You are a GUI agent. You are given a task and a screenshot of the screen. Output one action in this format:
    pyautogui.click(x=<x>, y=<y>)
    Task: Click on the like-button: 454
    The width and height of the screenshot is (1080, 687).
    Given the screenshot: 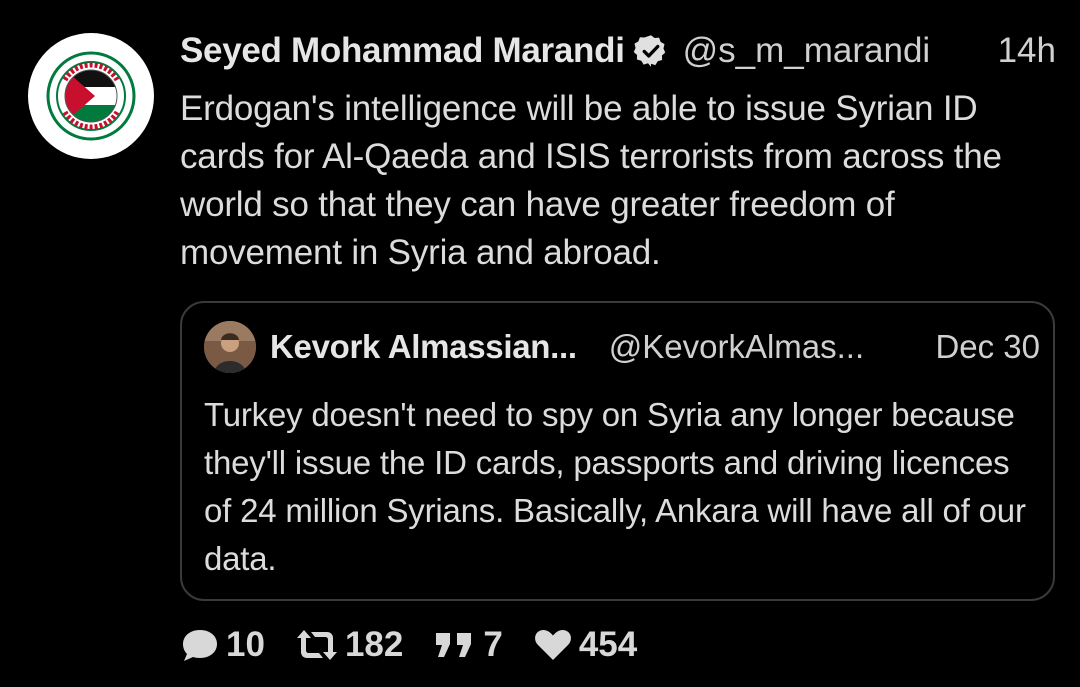 What is the action you would take?
    pyautogui.click(x=585, y=645)
    